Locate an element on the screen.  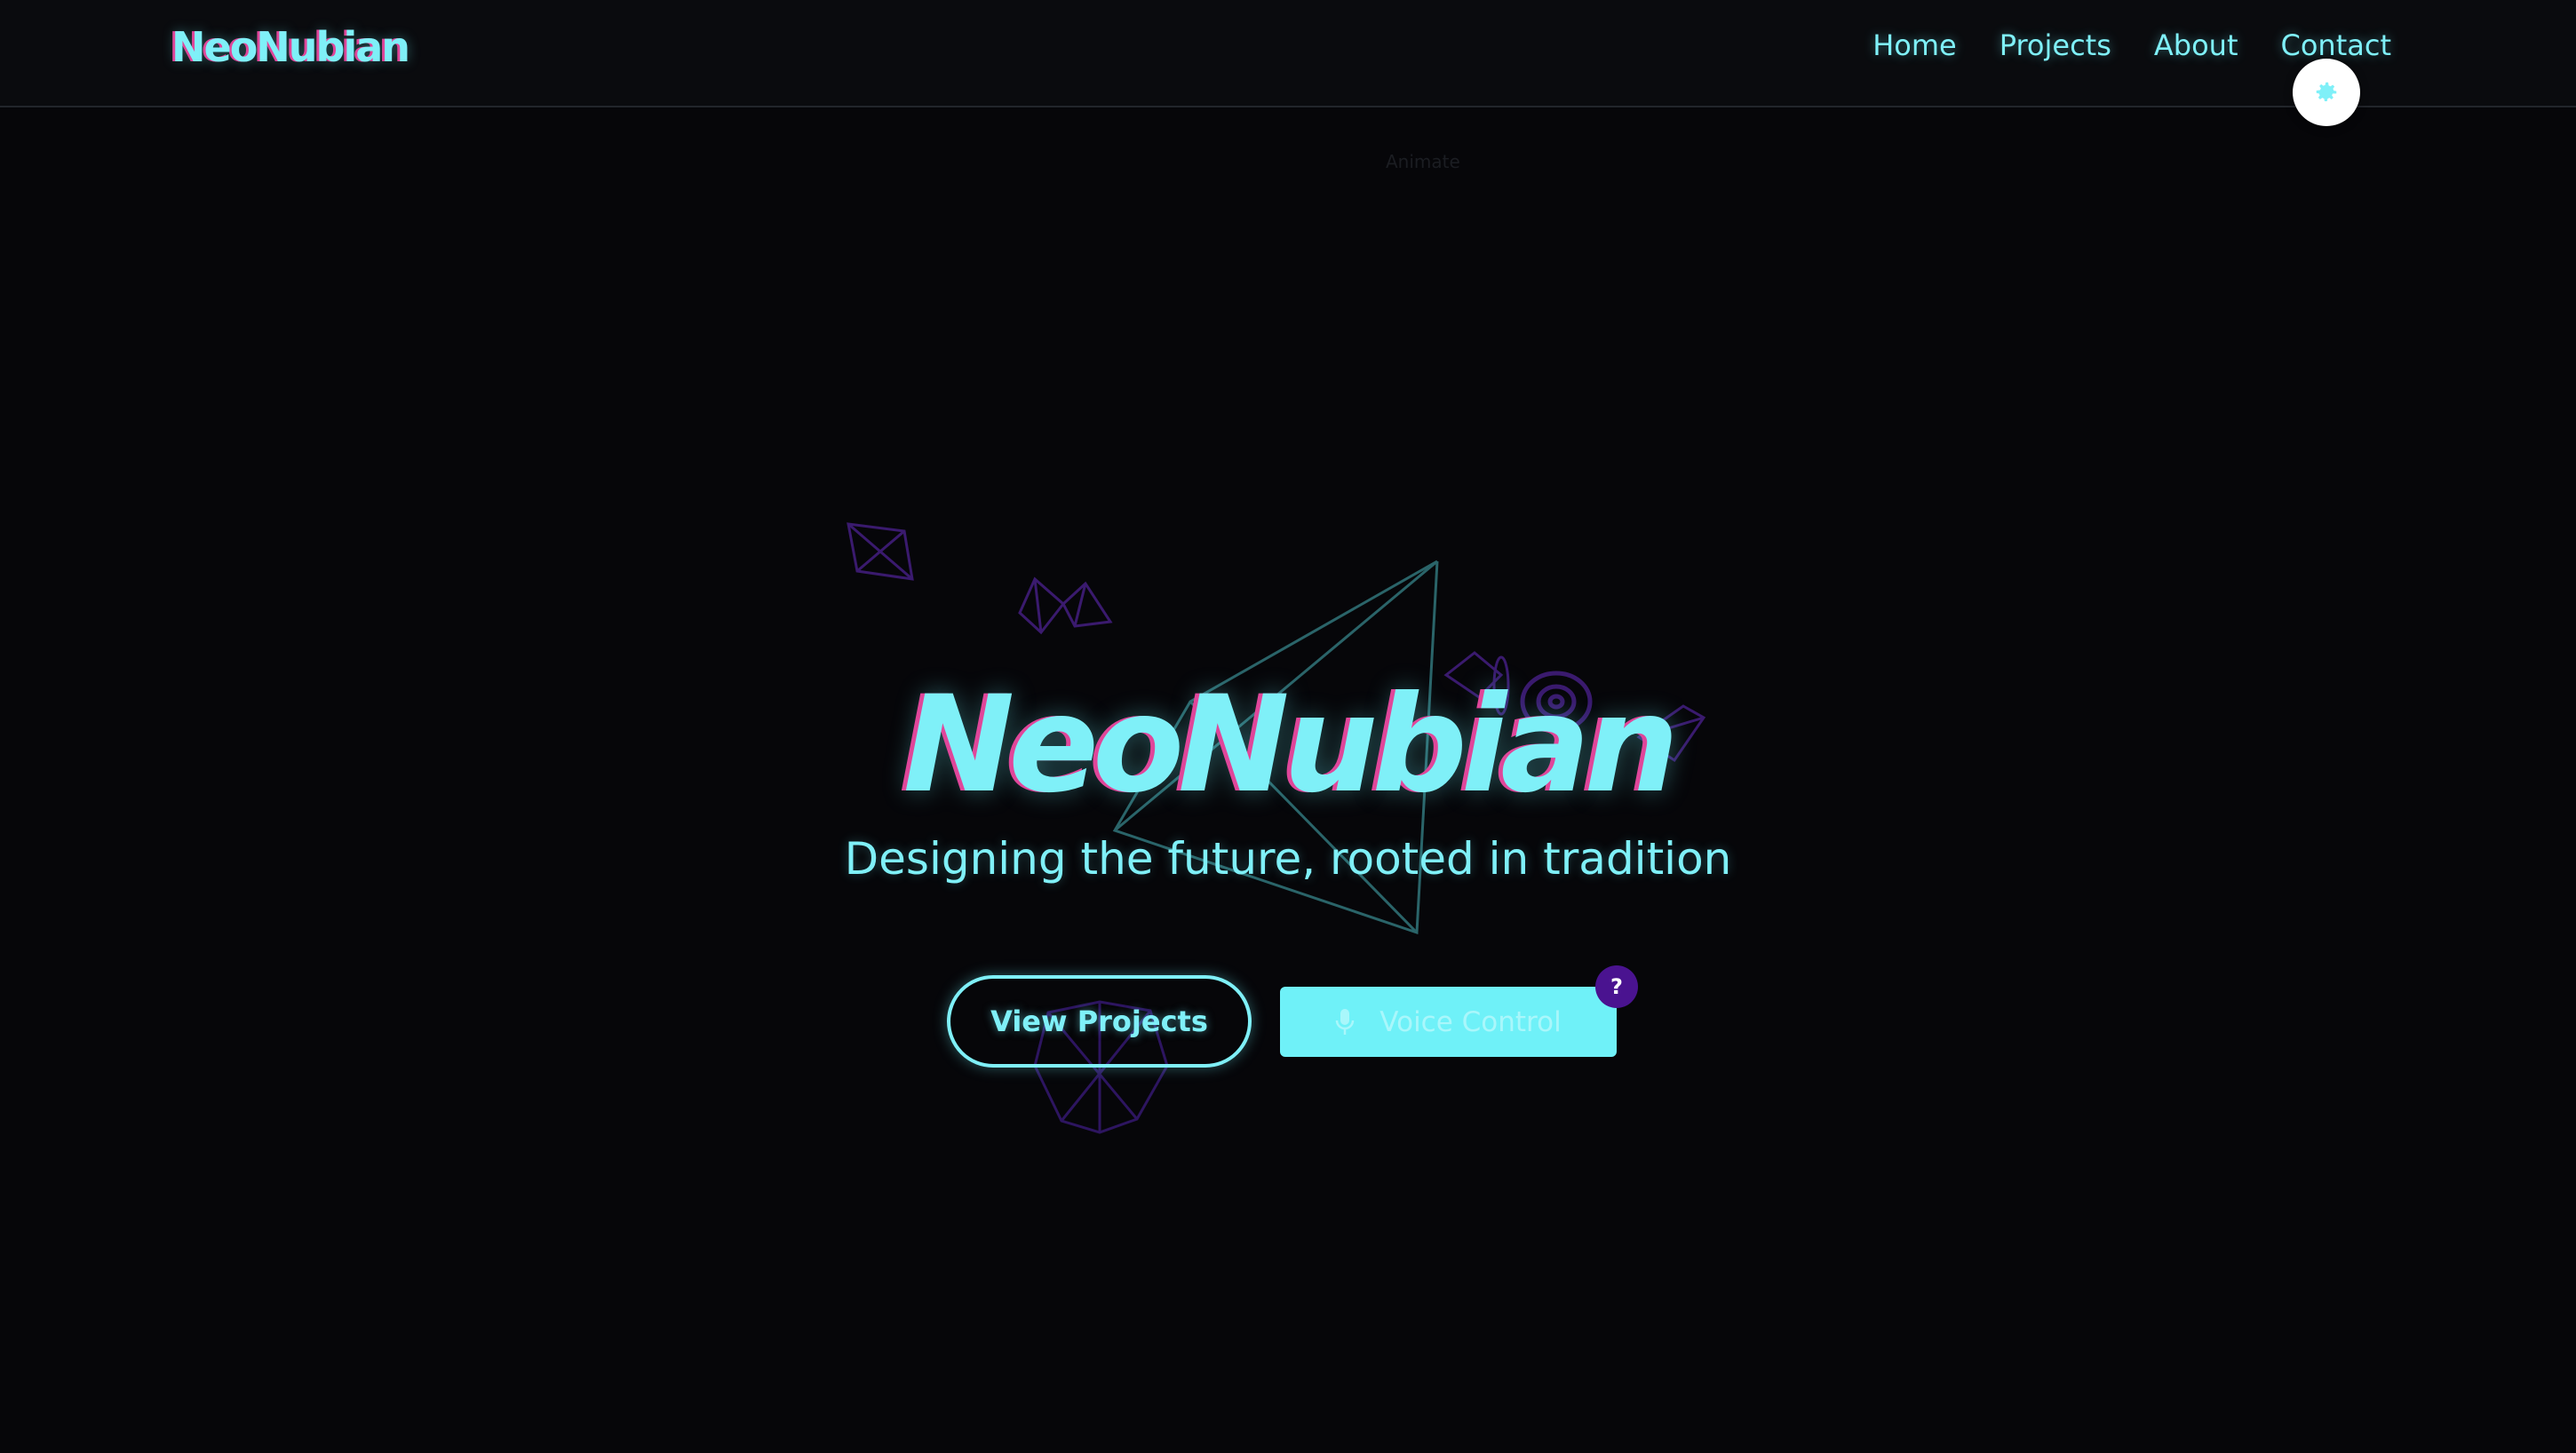
voice-control-button: Voice Control is located at coordinates (1448, 1022).